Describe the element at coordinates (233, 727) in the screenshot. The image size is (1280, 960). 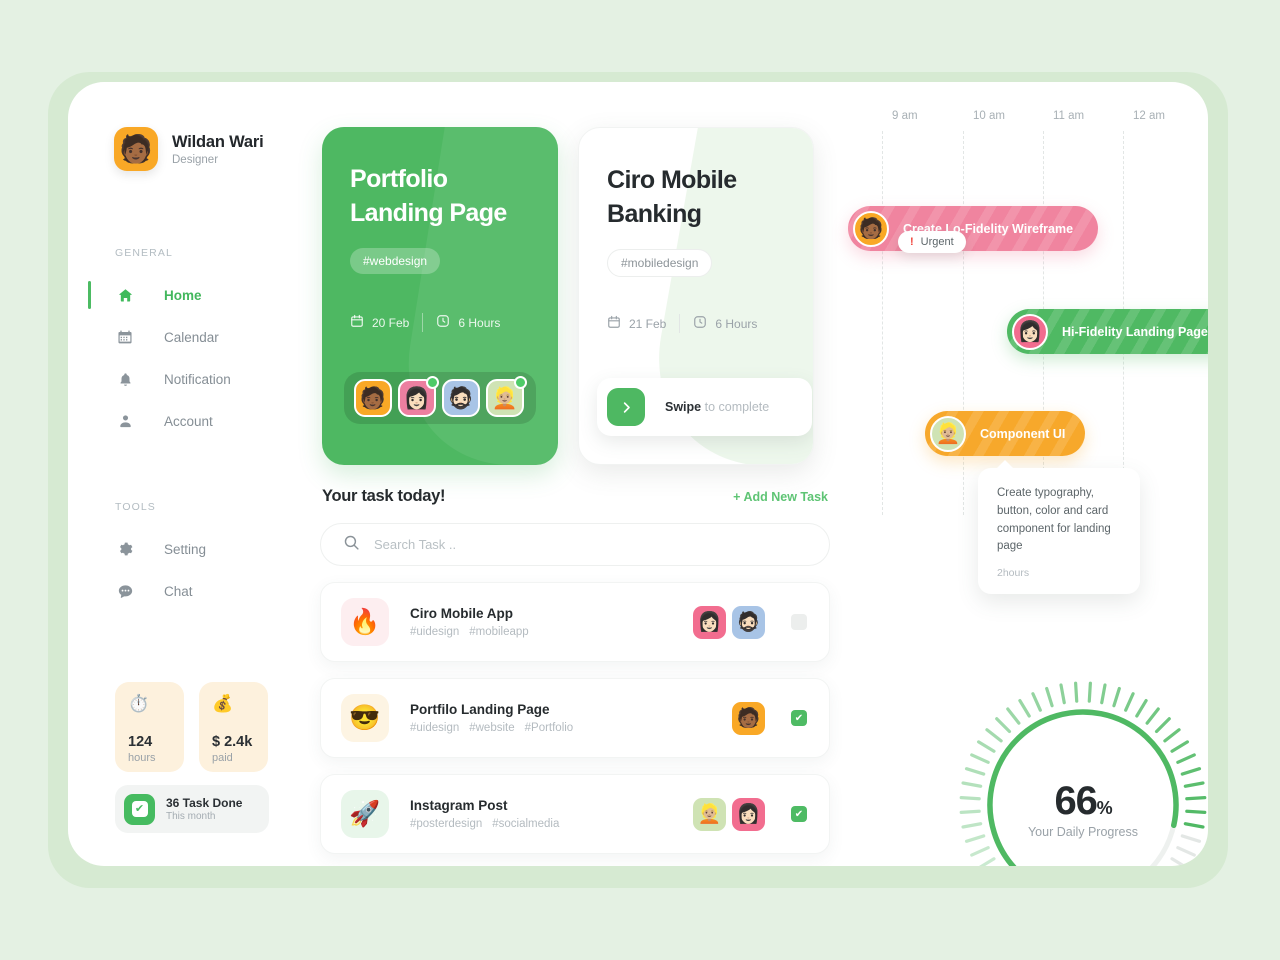
I see `stat-paid: 💰 $ 2.4k paid` at that location.